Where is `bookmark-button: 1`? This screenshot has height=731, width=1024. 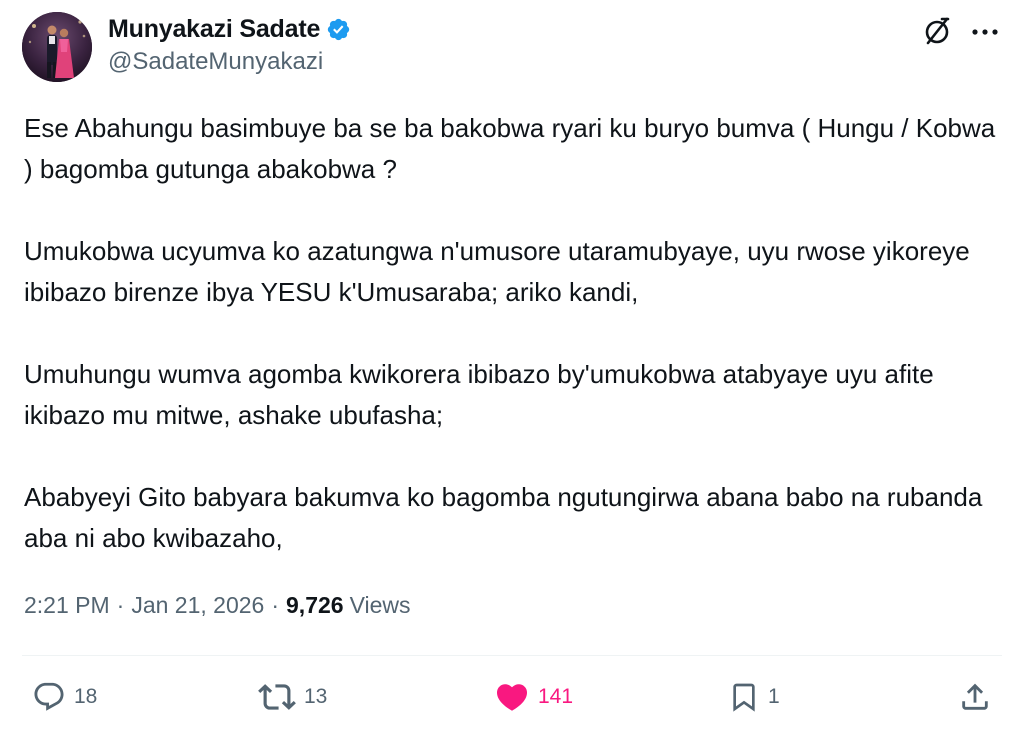 bookmark-button: 1 is located at coordinates (754, 697).